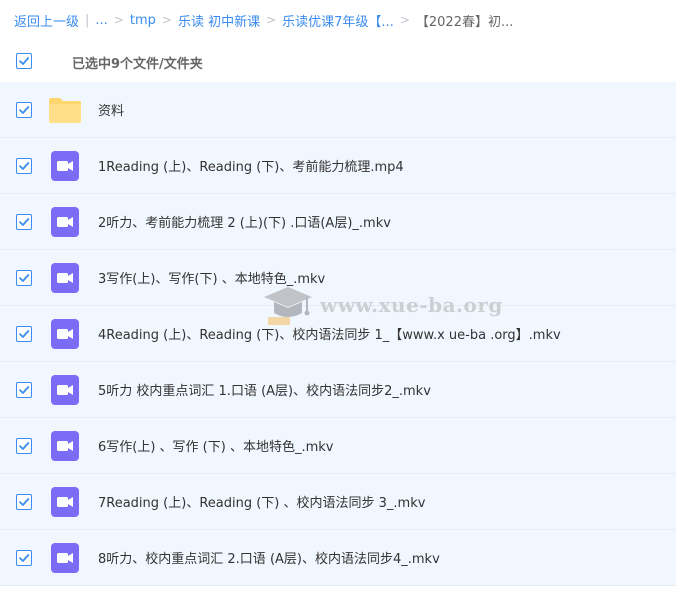  Describe the element at coordinates (338, 61) in the screenshot. I see `selection-header: 已选中9个文件/文件夹` at that location.